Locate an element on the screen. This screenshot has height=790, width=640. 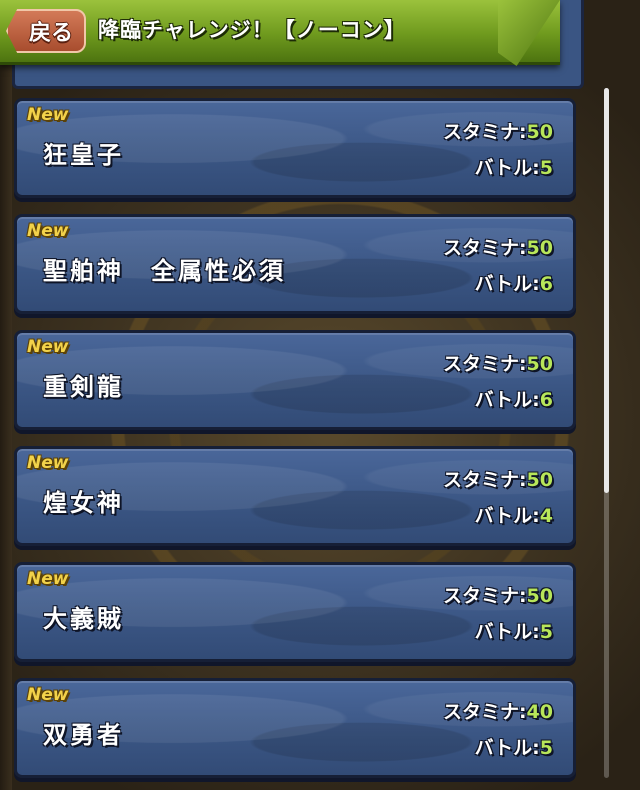
quest-card: New 大義賊 スタミナ:50 バトル:5 is located at coordinates (295, 612).